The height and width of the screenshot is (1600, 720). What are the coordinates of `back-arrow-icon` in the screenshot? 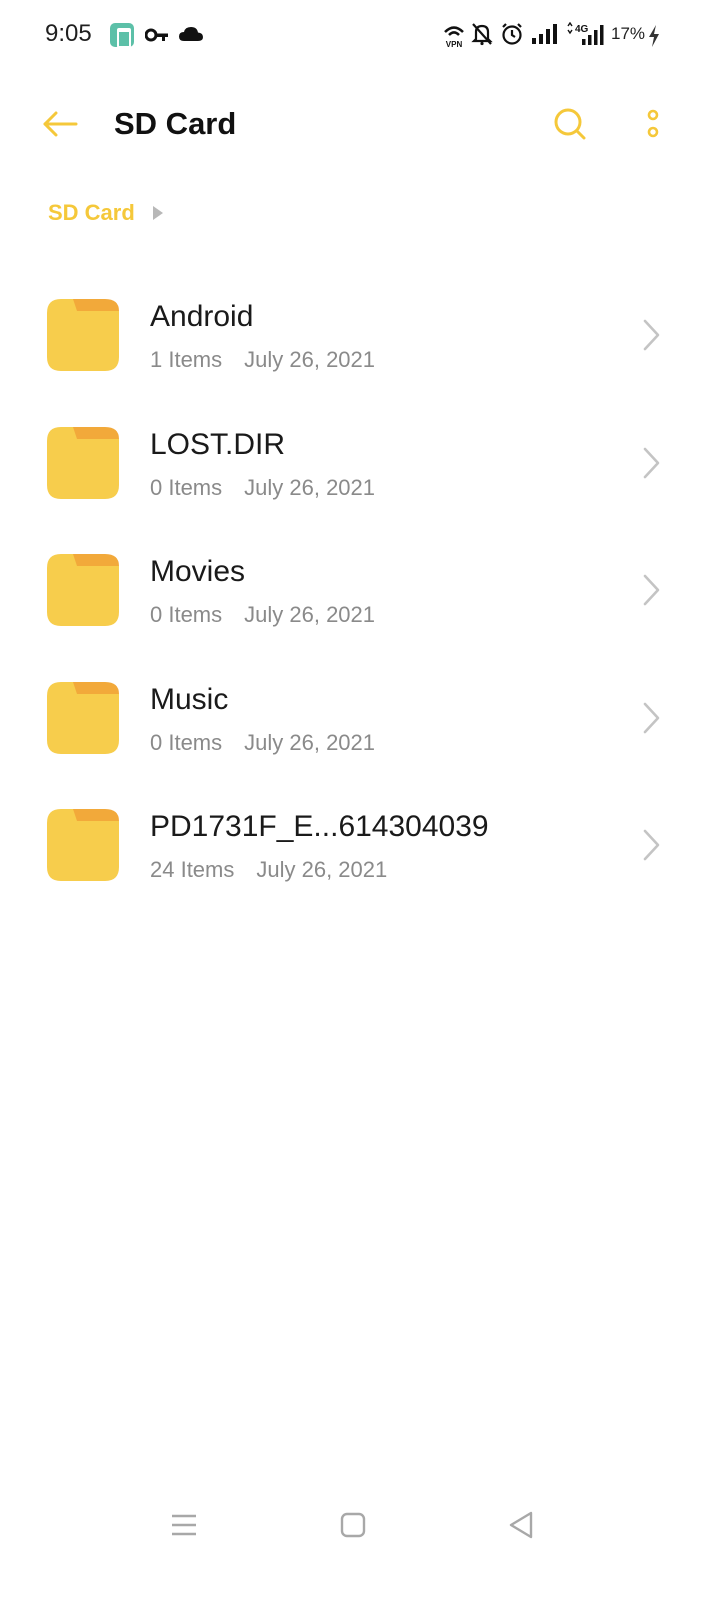 It's located at (60, 124).